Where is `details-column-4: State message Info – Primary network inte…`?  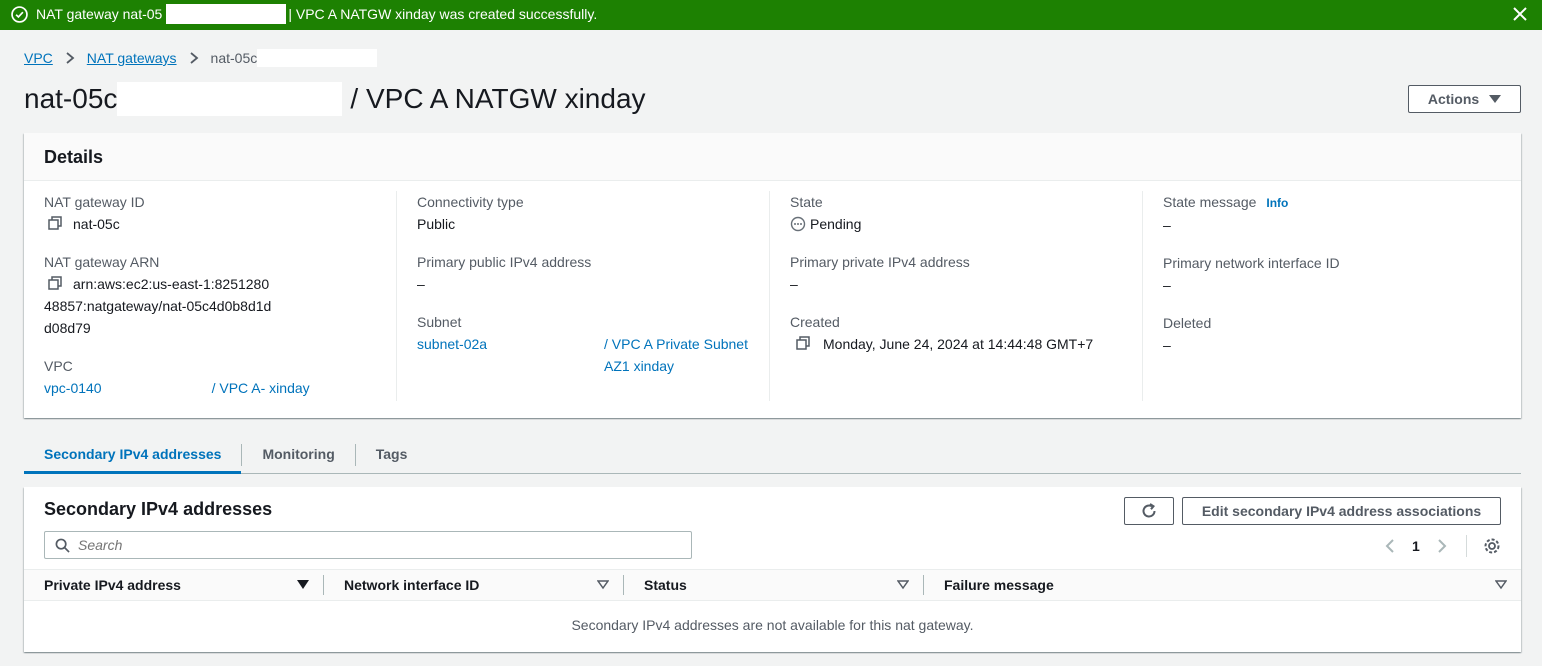 details-column-4: State message Info – Primary network inte… is located at coordinates (1329, 296).